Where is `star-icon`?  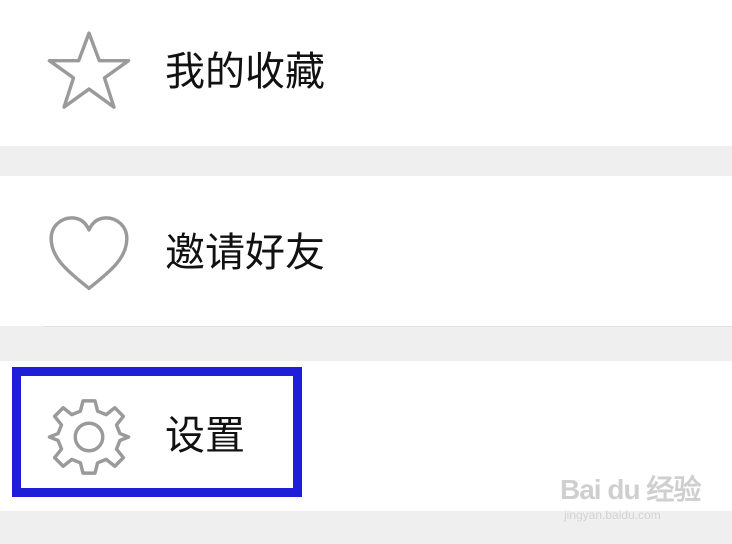
star-icon is located at coordinates (89, 70).